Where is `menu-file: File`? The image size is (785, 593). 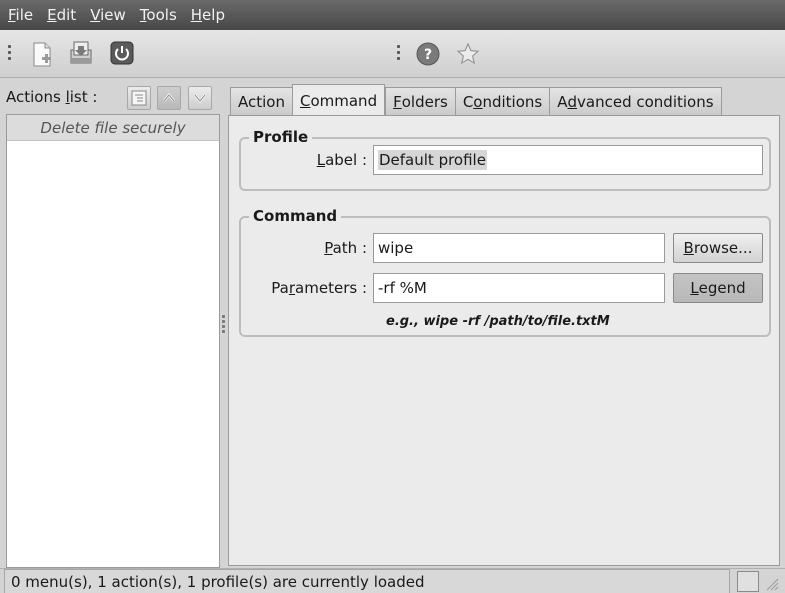 menu-file: File is located at coordinates (20, 15).